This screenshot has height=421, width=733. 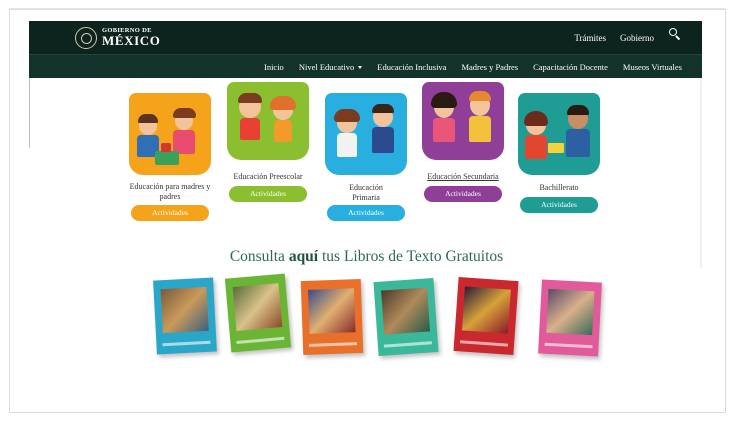 What do you see at coordinates (257, 256) in the screenshot?
I see `libros-title-prefix: Consulta` at bounding box center [257, 256].